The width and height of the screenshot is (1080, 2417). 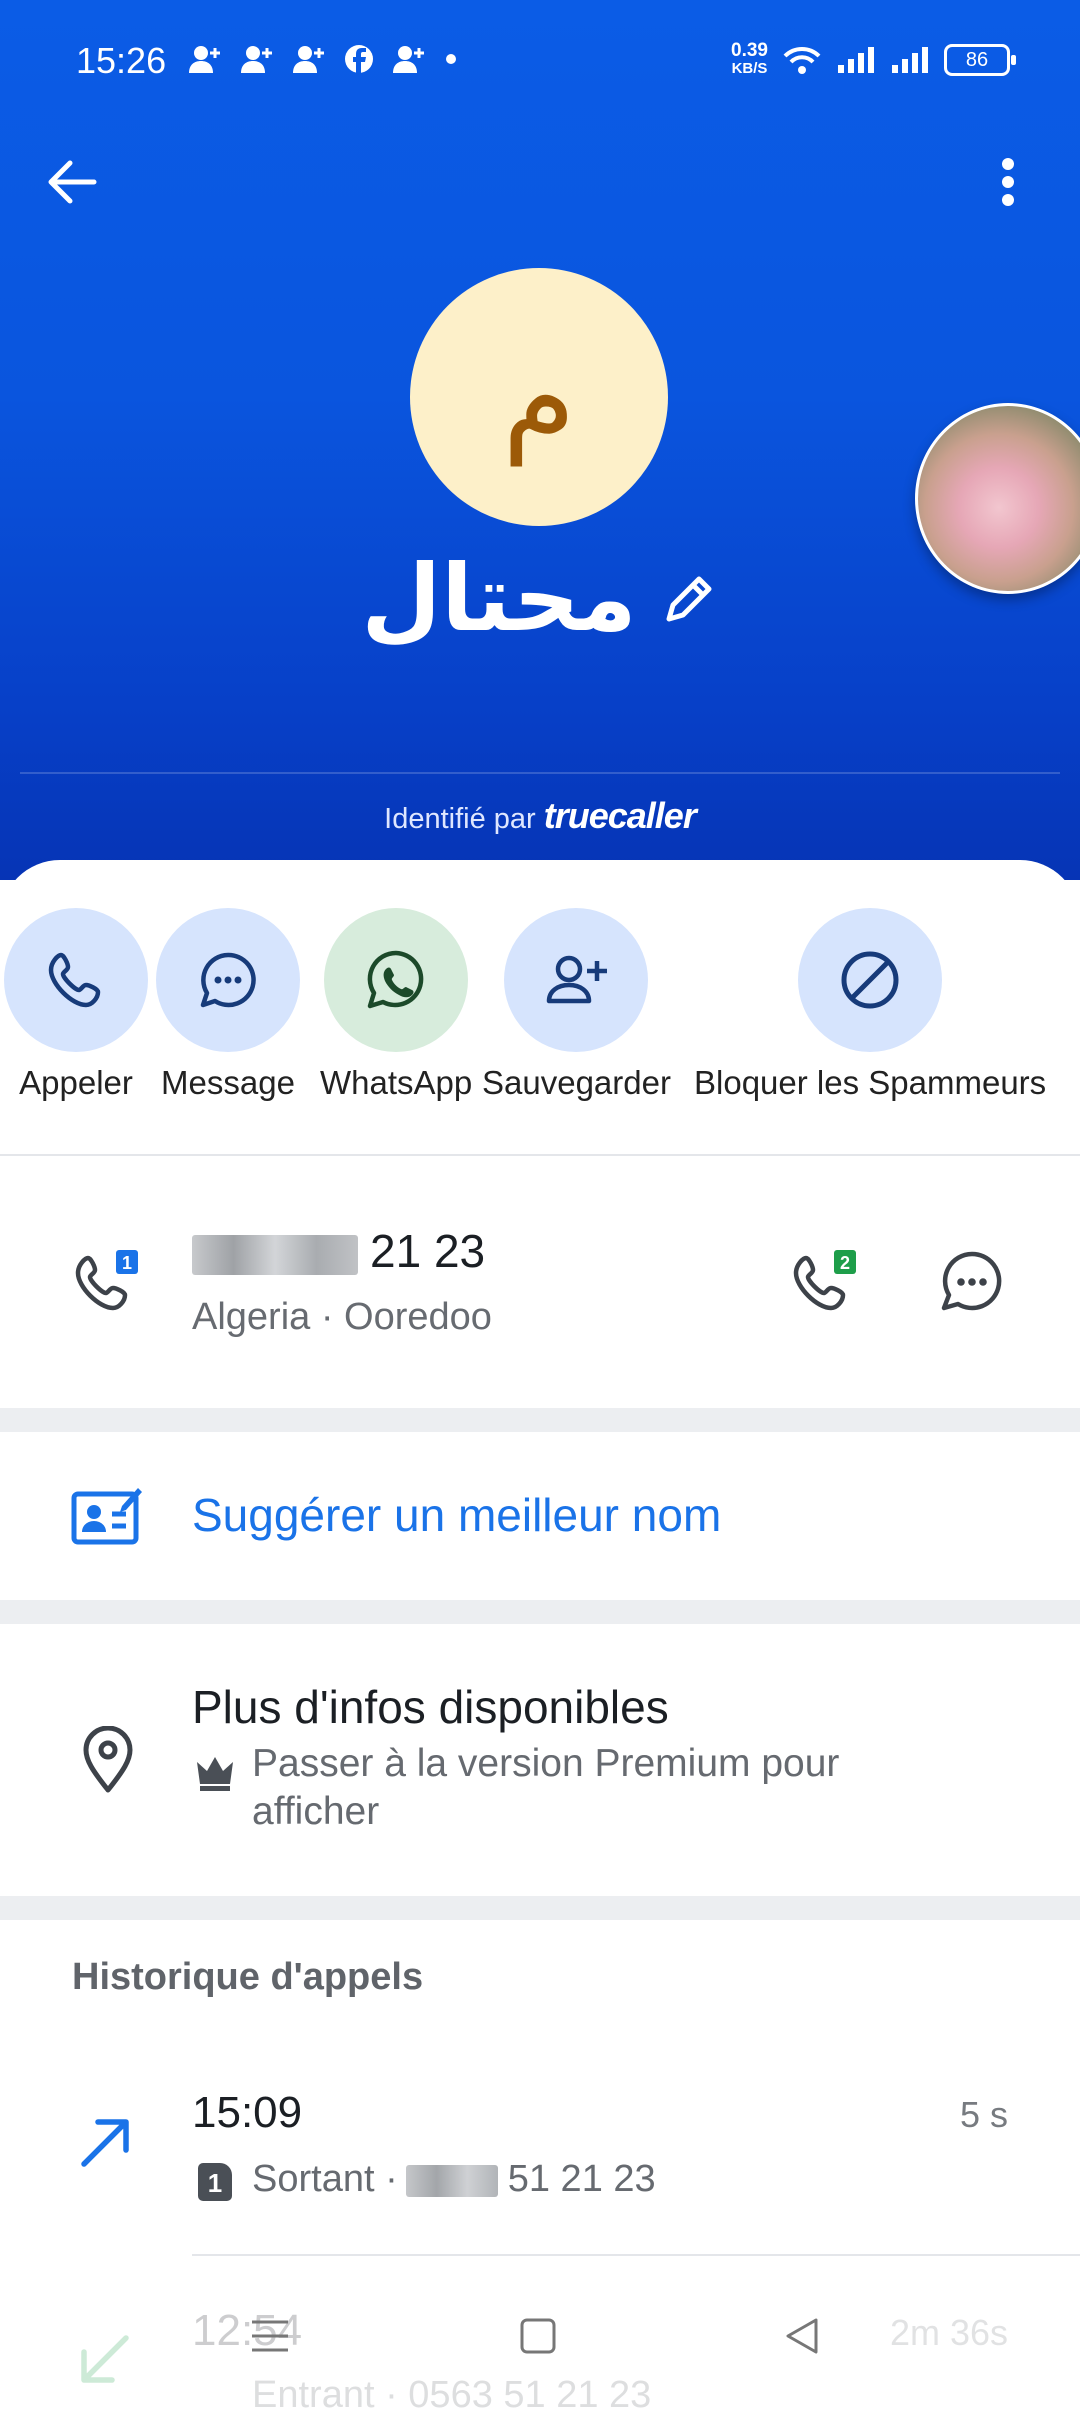 I want to click on facebook-icon, so click(x=359, y=59).